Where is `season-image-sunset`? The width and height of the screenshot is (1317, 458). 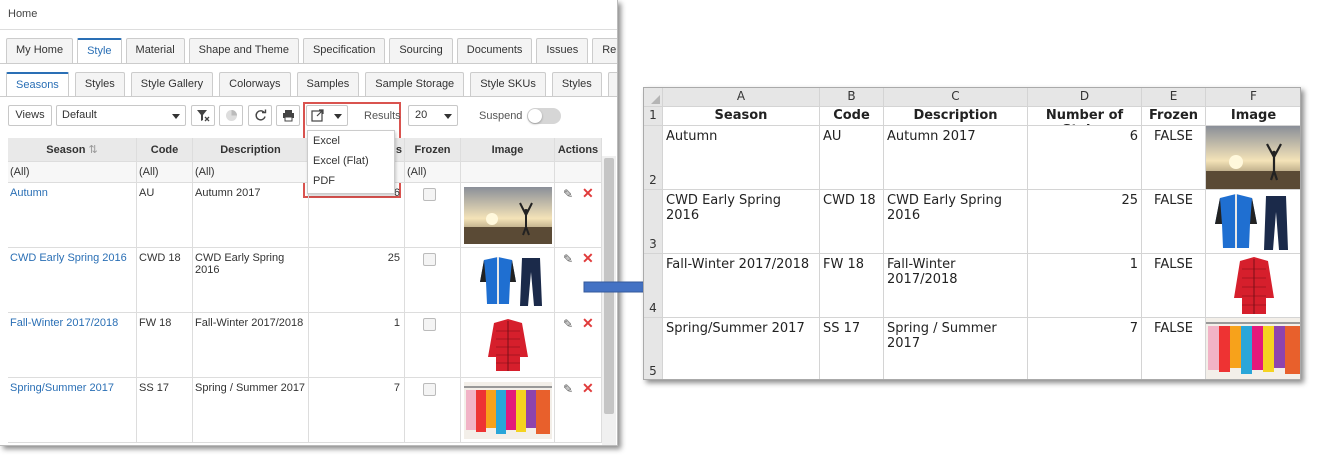
season-image-sunset is located at coordinates (508, 215).